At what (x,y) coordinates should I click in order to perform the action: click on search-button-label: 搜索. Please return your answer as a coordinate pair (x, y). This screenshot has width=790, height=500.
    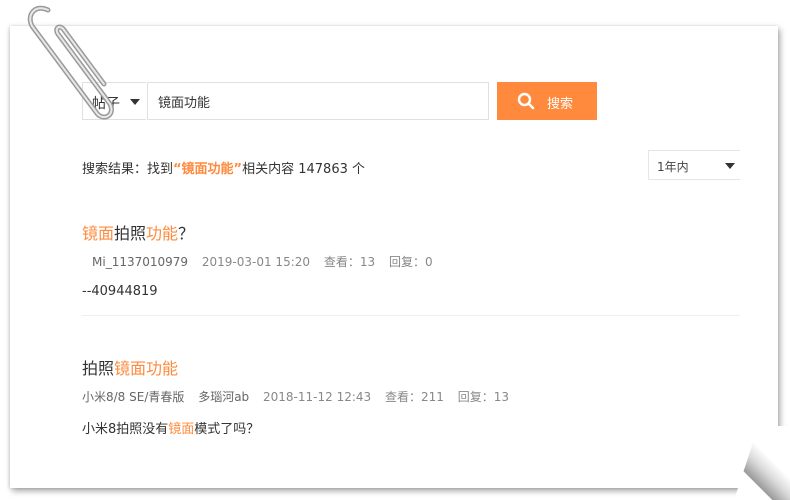
    Looking at the image, I should click on (560, 104).